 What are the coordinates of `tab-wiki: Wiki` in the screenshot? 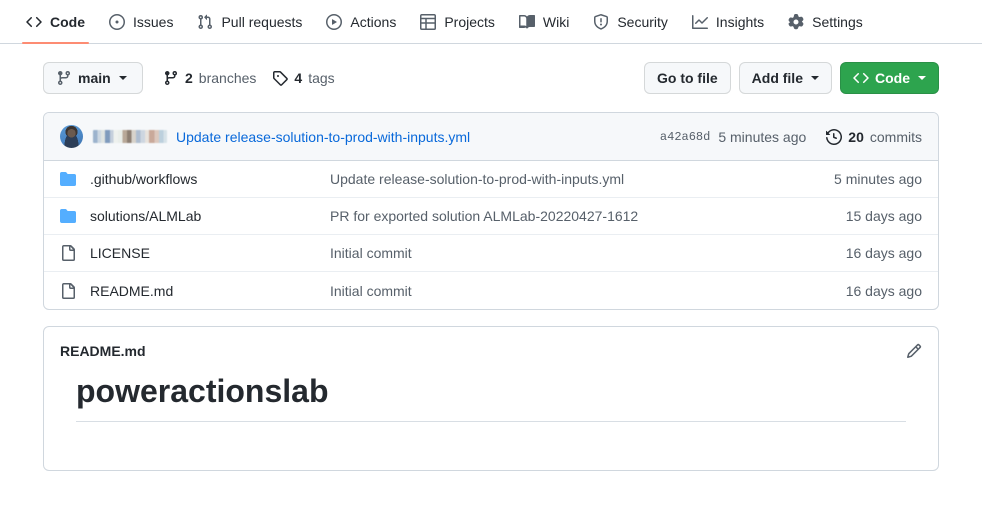 It's located at (544, 21).